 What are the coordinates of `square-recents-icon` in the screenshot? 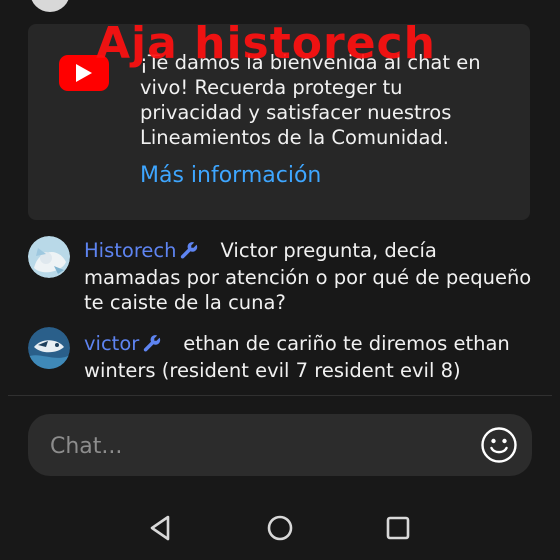 It's located at (398, 528).